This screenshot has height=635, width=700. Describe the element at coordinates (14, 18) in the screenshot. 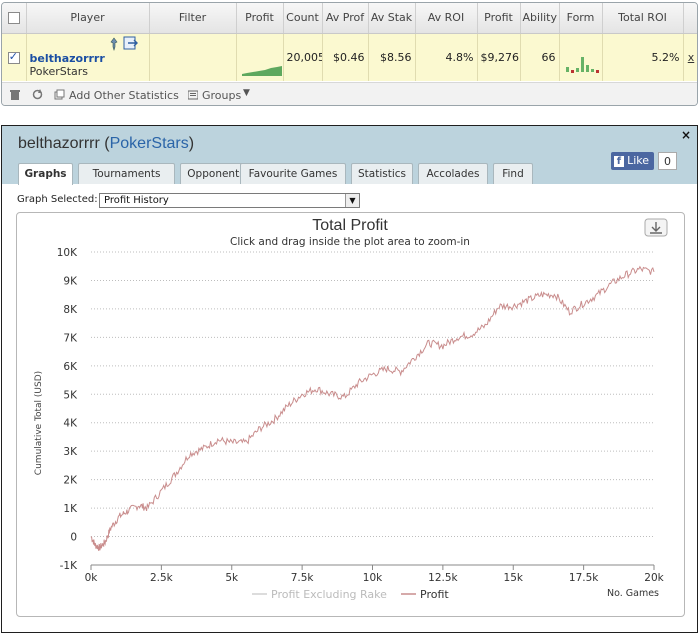

I see `select-all-checkbox` at that location.